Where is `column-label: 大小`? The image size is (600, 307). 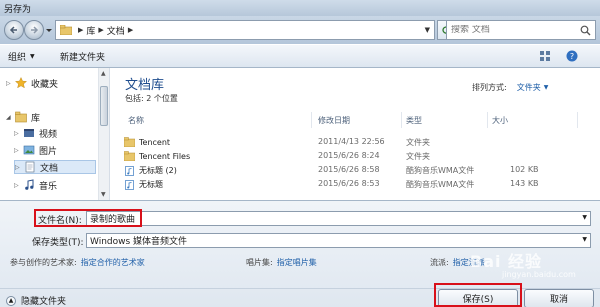 column-label: 大小 is located at coordinates (500, 120).